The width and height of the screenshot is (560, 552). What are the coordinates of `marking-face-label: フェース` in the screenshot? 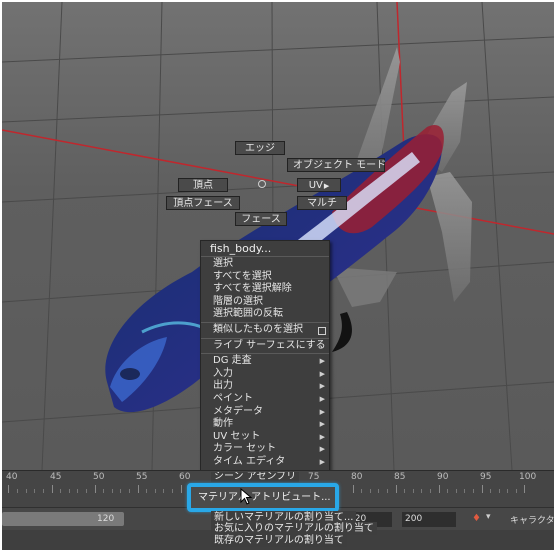 It's located at (261, 219).